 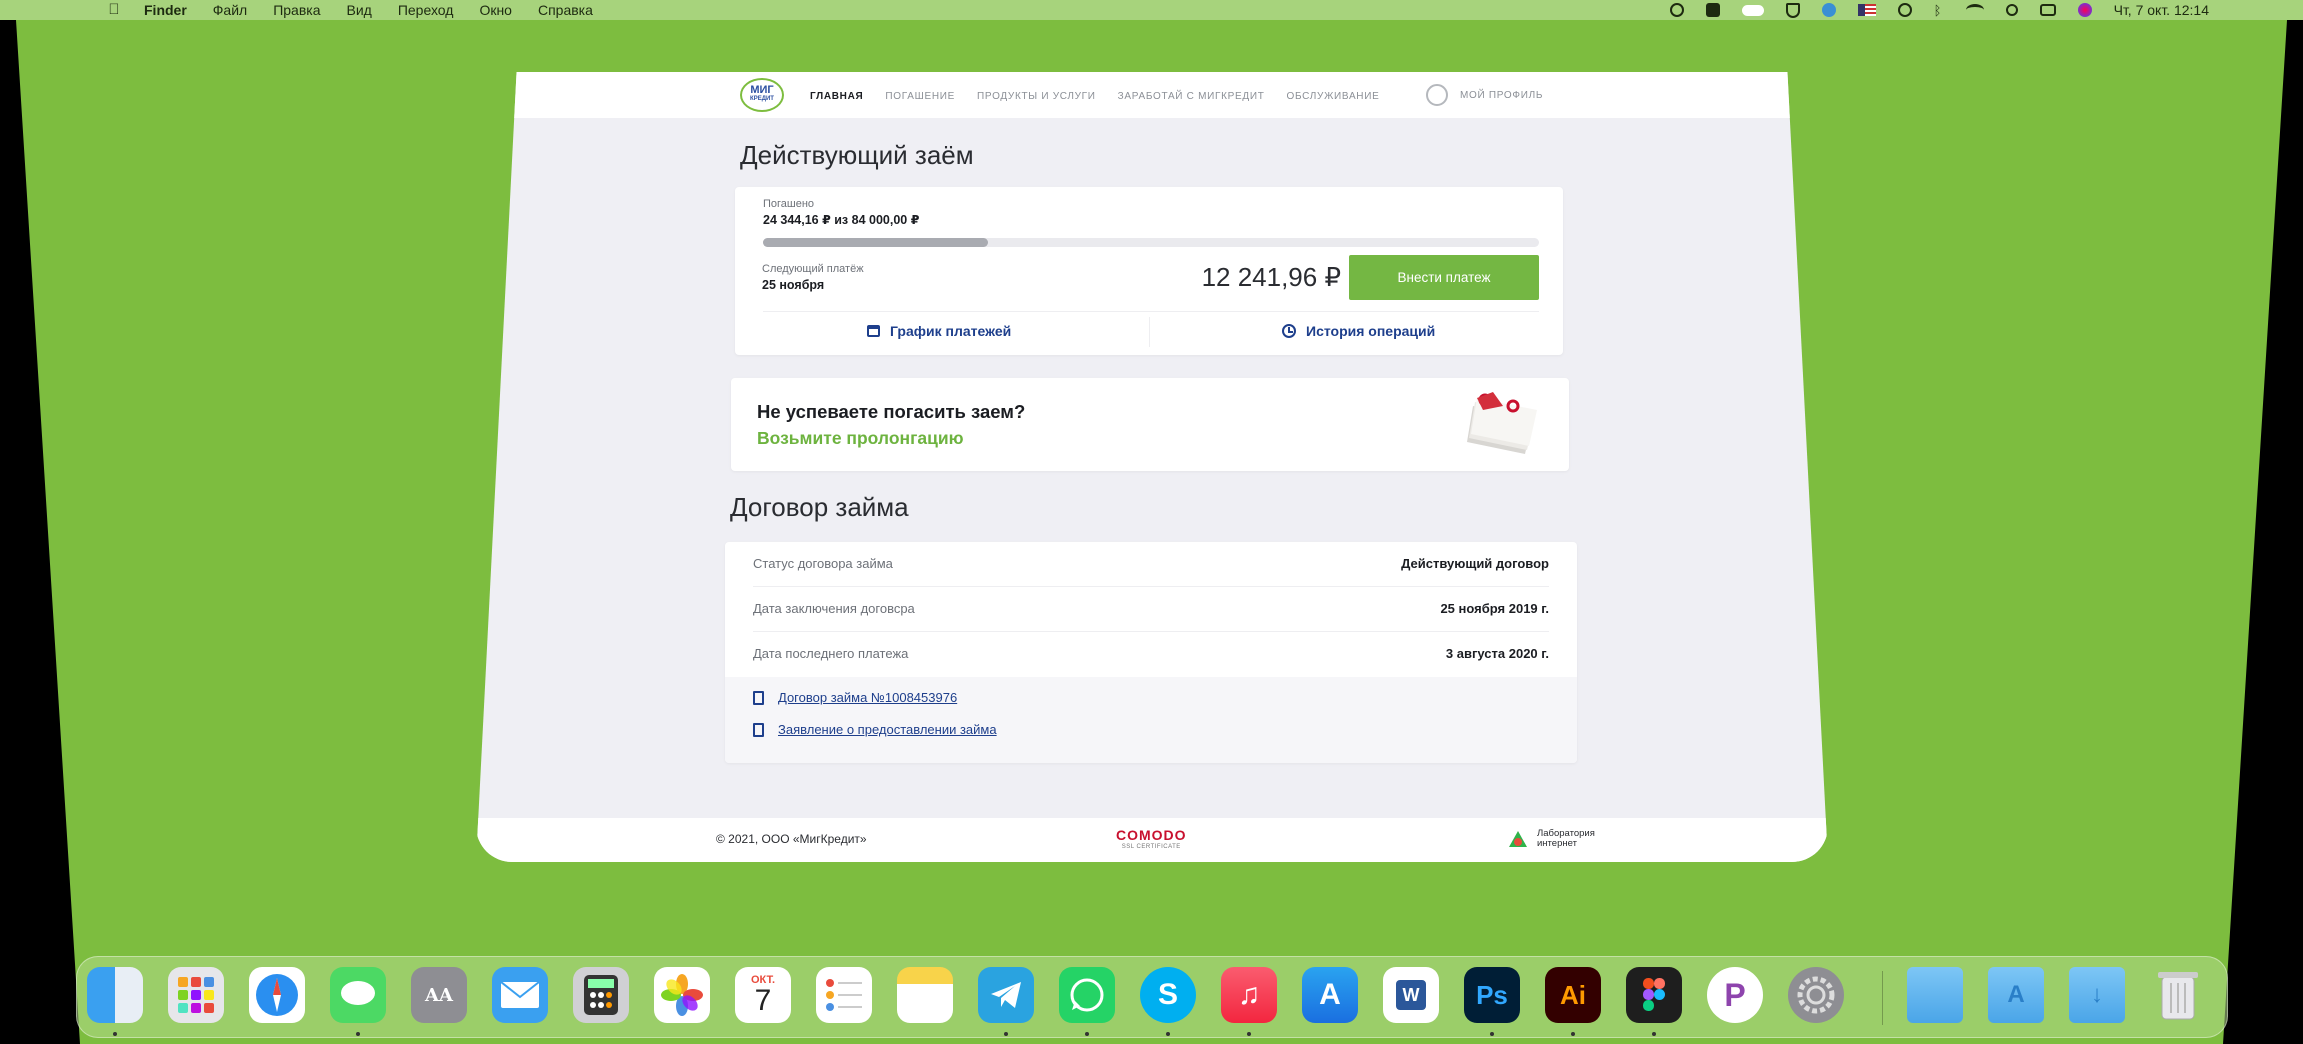 What do you see at coordinates (876, 242) in the screenshot?
I see `repayment-progress-fill` at bounding box center [876, 242].